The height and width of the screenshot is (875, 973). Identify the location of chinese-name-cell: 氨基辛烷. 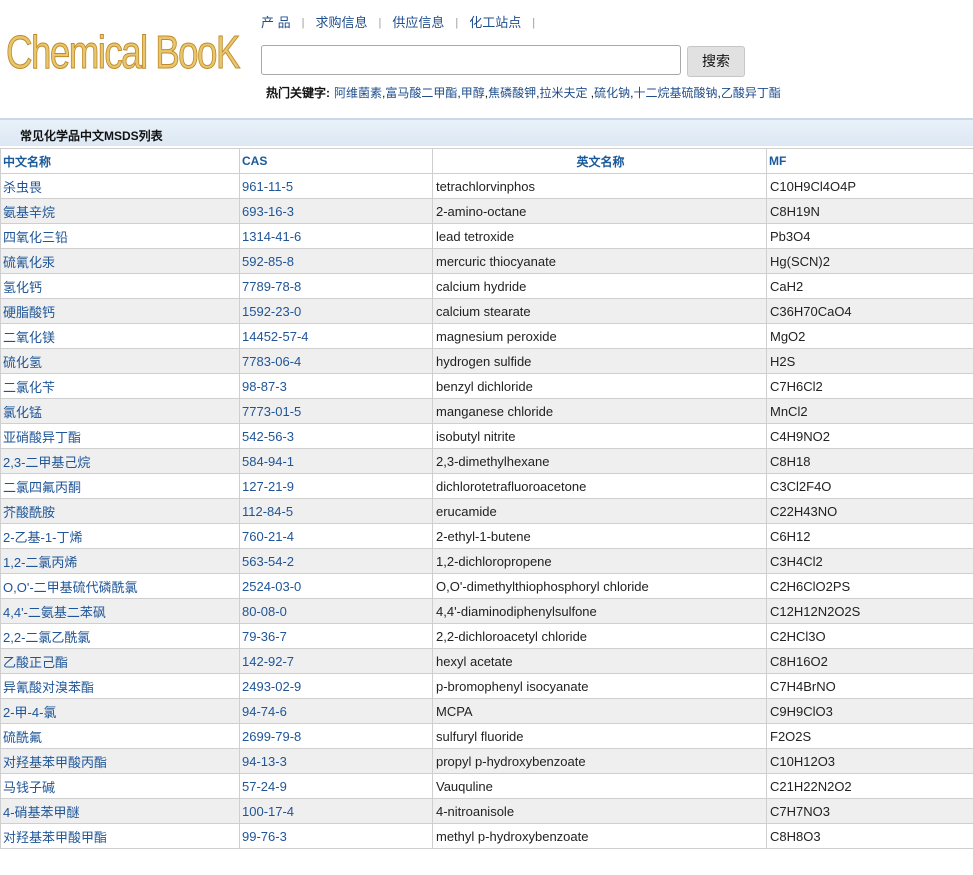
(120, 211).